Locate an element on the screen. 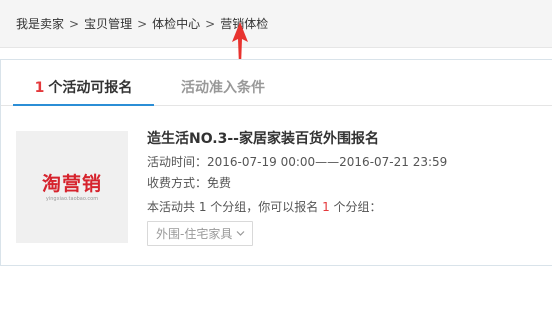  group-select: 外围-住宅家具 is located at coordinates (200, 233).